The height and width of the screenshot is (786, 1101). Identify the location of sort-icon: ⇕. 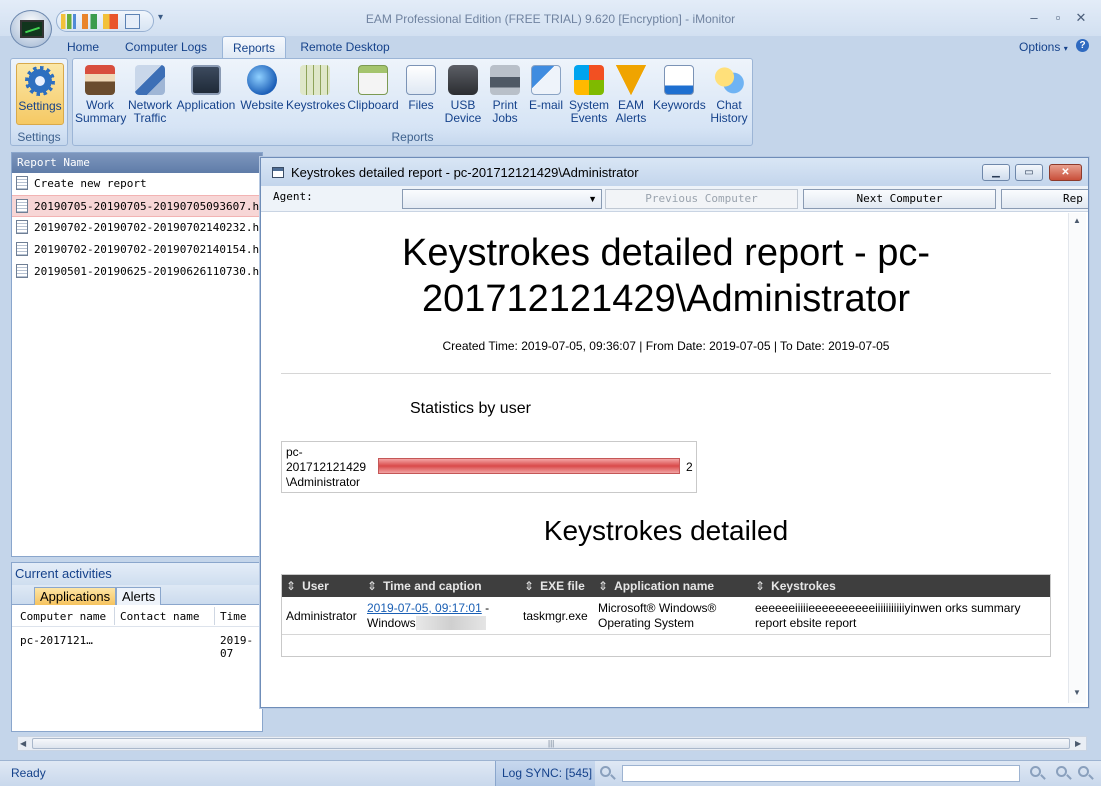
(529, 586).